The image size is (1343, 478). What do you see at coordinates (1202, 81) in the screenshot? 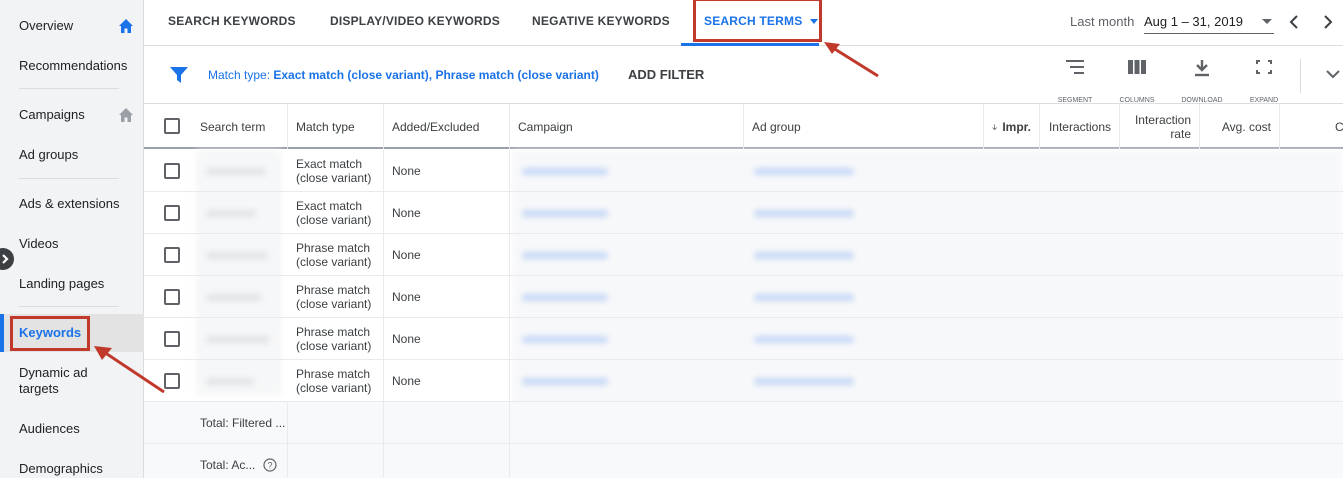
I see `download-button: DOWNLOAD` at bounding box center [1202, 81].